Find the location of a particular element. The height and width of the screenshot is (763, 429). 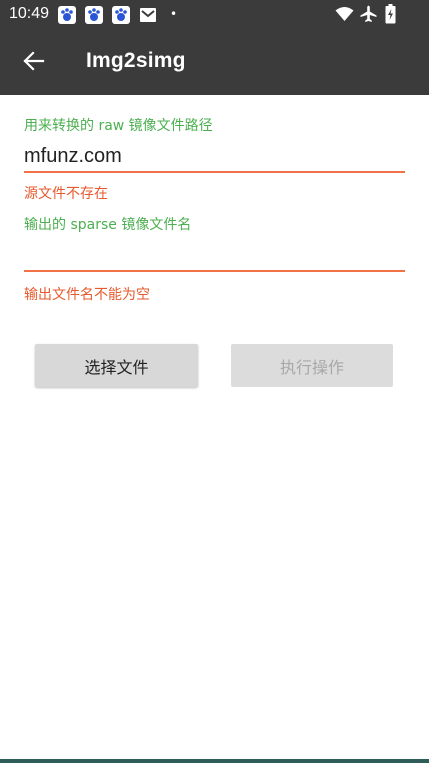

output-name-input is located at coordinates (214, 256).